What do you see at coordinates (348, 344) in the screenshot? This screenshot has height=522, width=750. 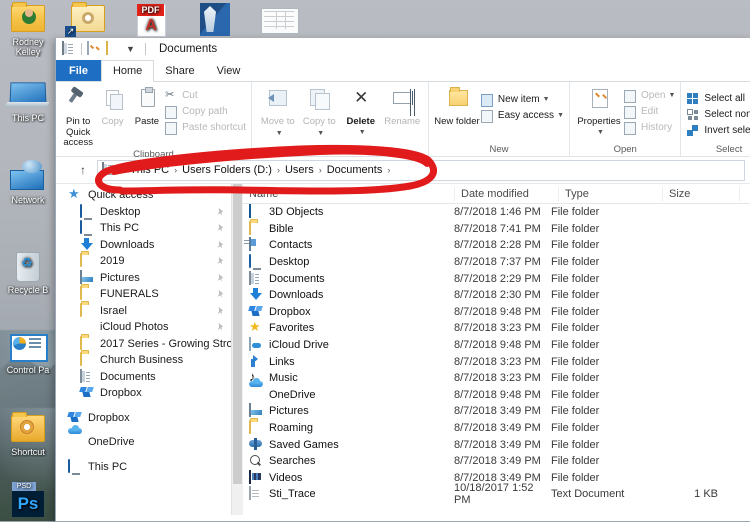 I see `file-name-cell: iCloud Drive` at bounding box center [348, 344].